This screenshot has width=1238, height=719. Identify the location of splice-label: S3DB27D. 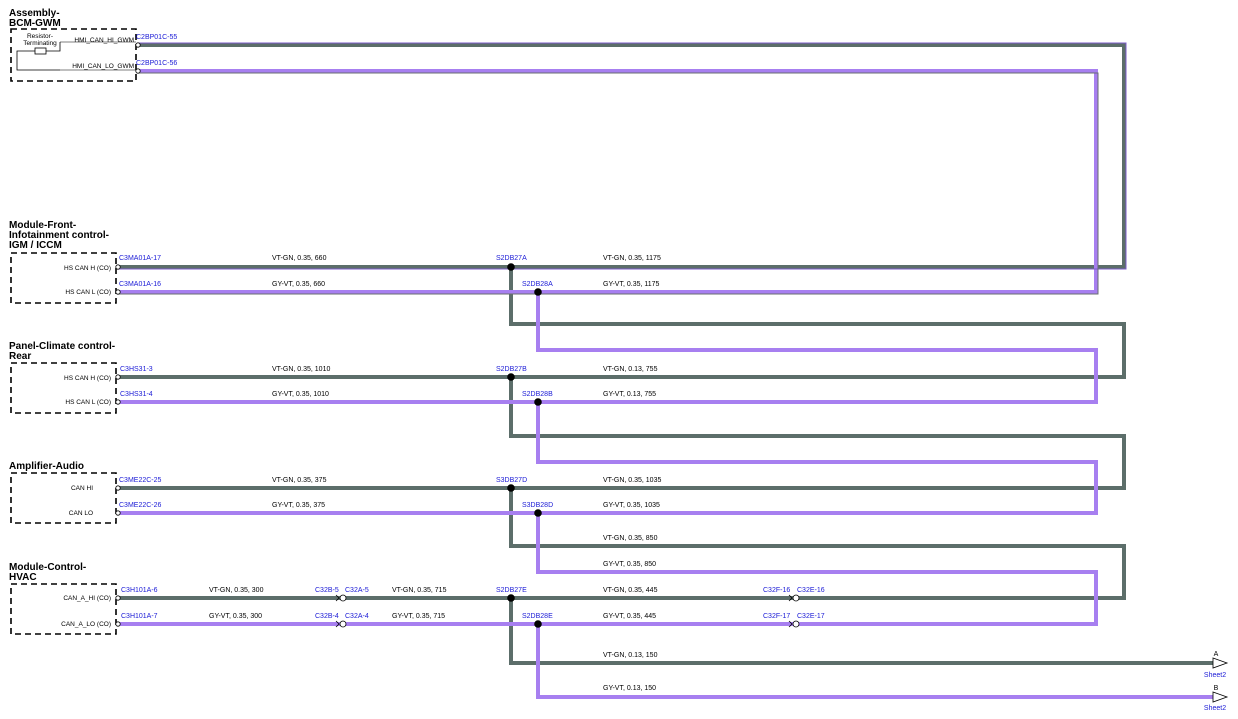
(511, 480).